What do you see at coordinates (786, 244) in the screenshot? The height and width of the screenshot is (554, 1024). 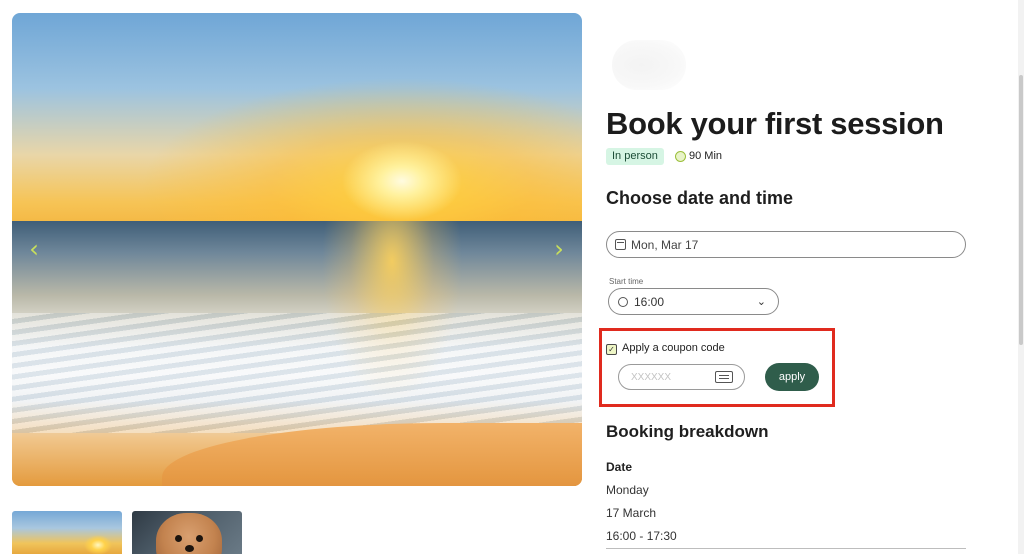 I see `date-picker-field: Mon, Mar 17` at bounding box center [786, 244].